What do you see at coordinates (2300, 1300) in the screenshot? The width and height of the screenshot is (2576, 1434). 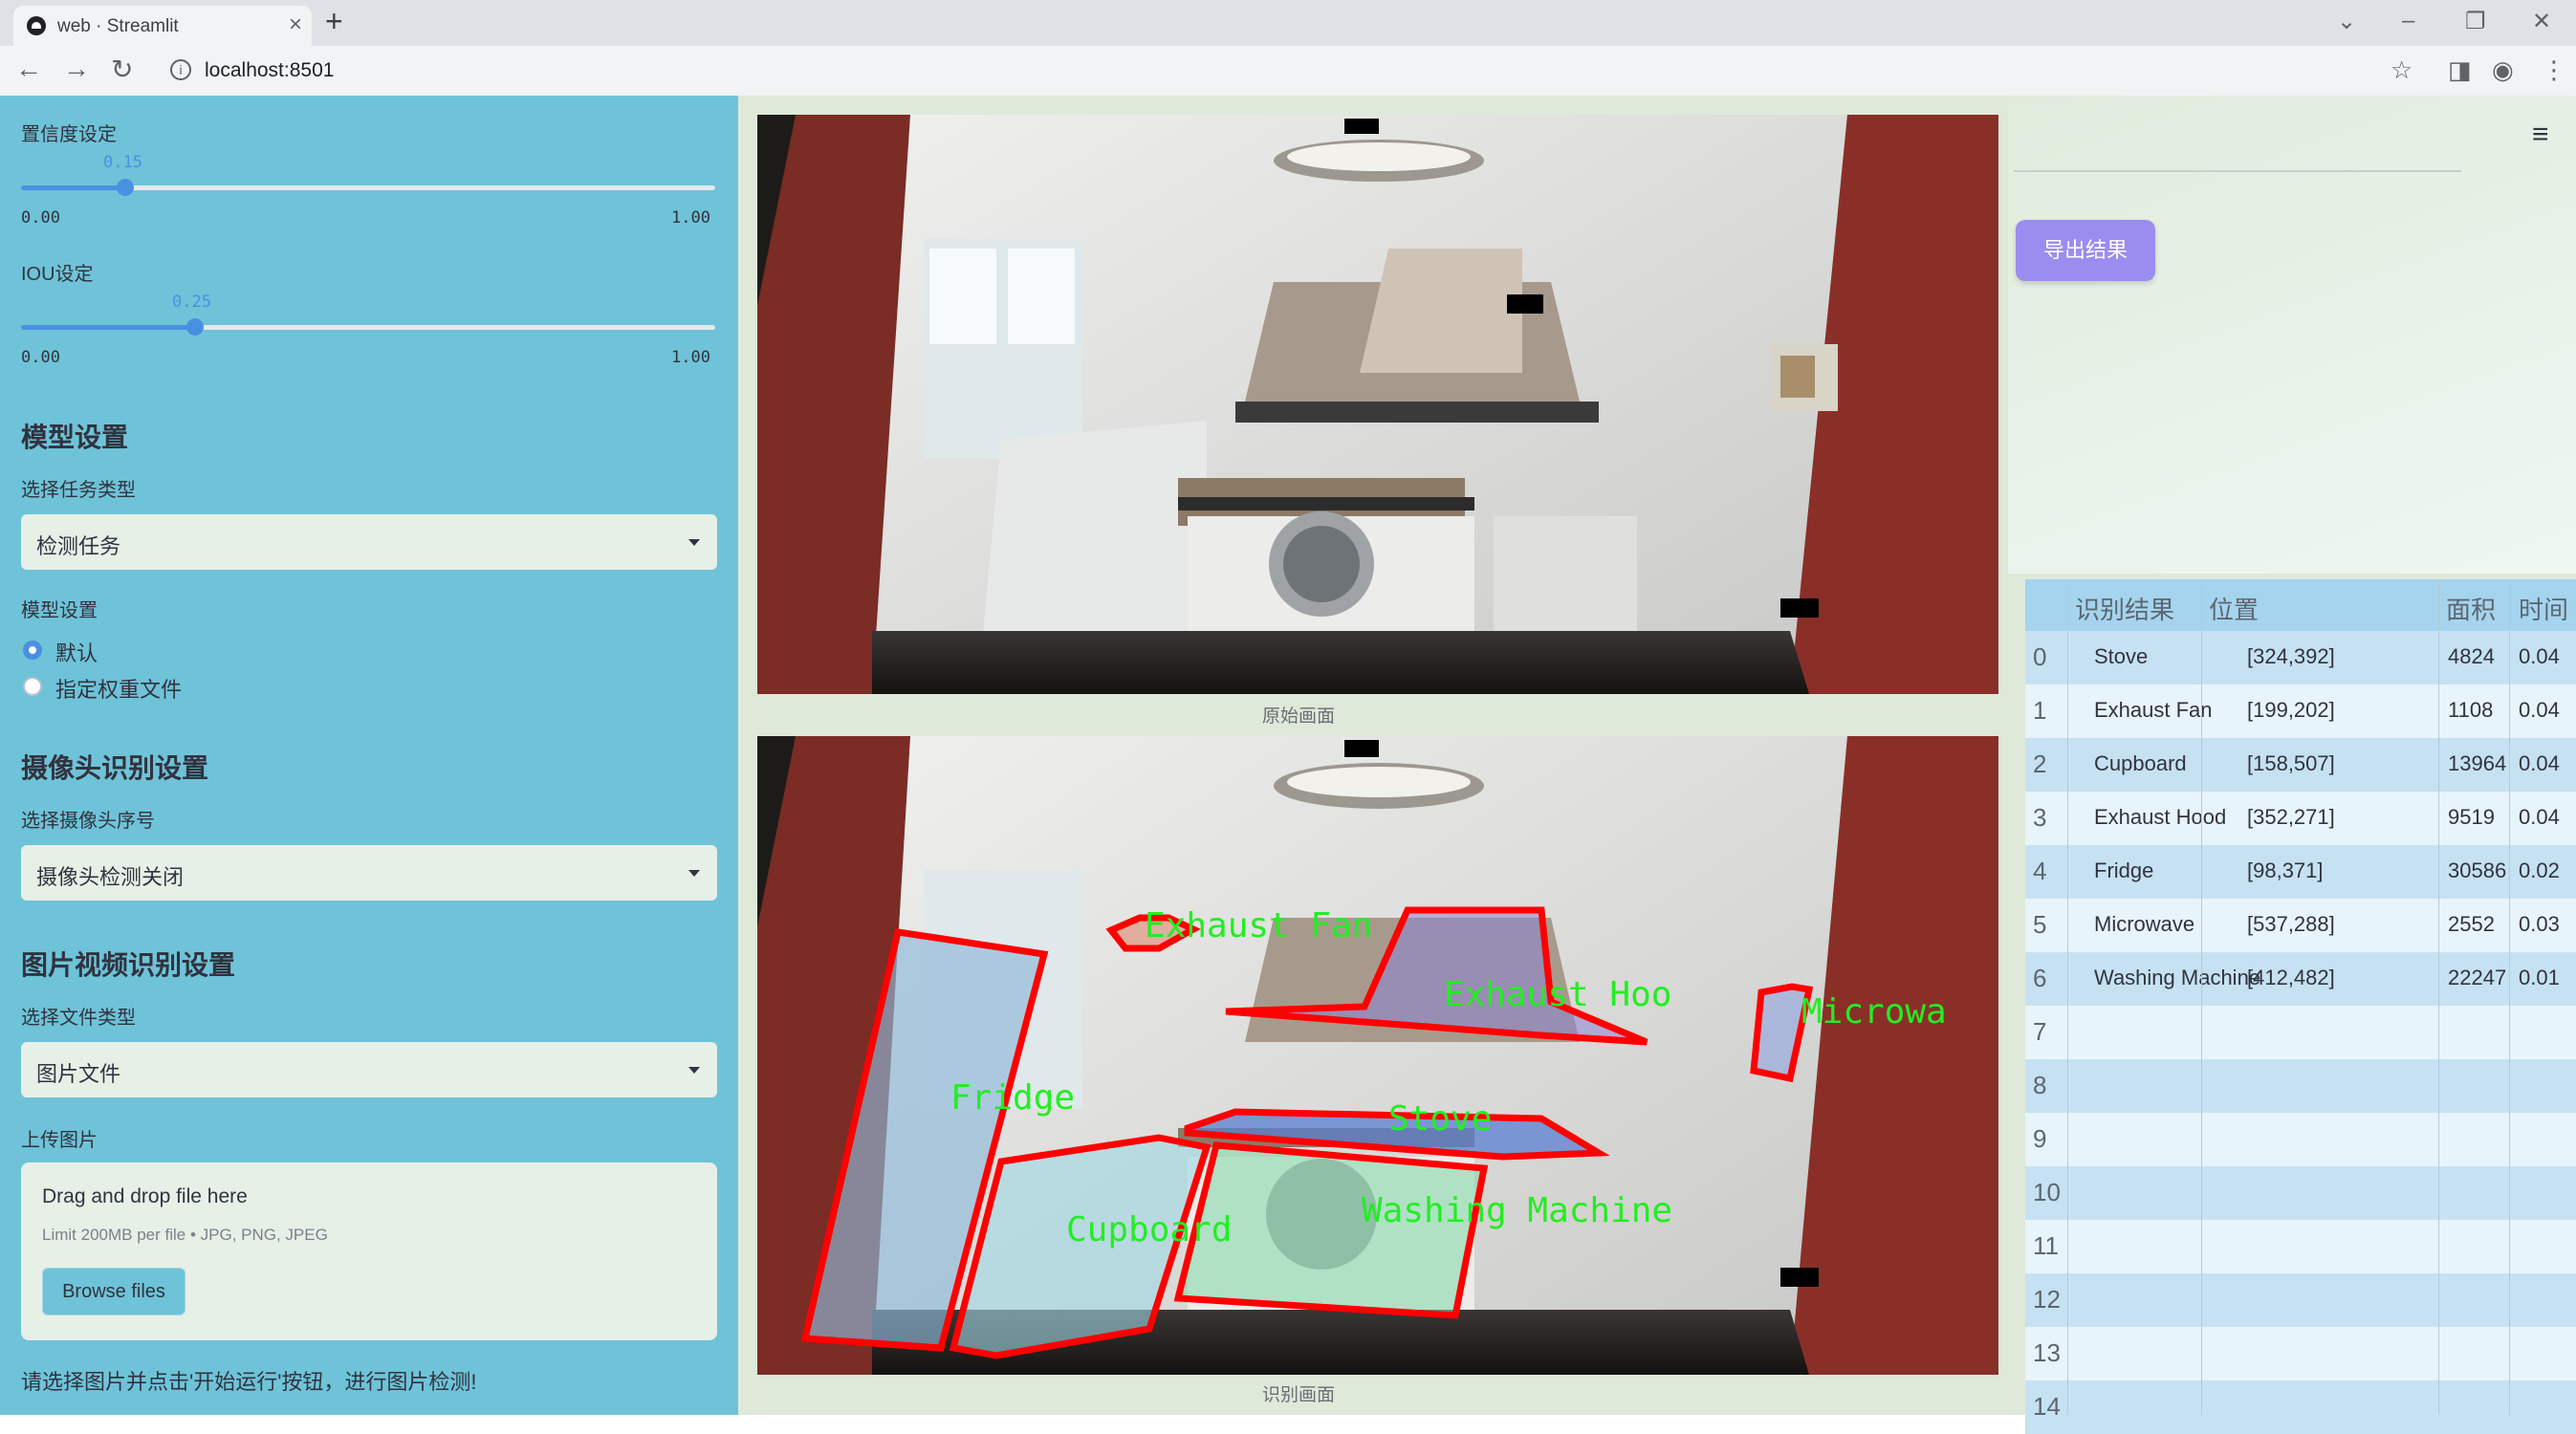 I see `table-row: 12` at bounding box center [2300, 1300].